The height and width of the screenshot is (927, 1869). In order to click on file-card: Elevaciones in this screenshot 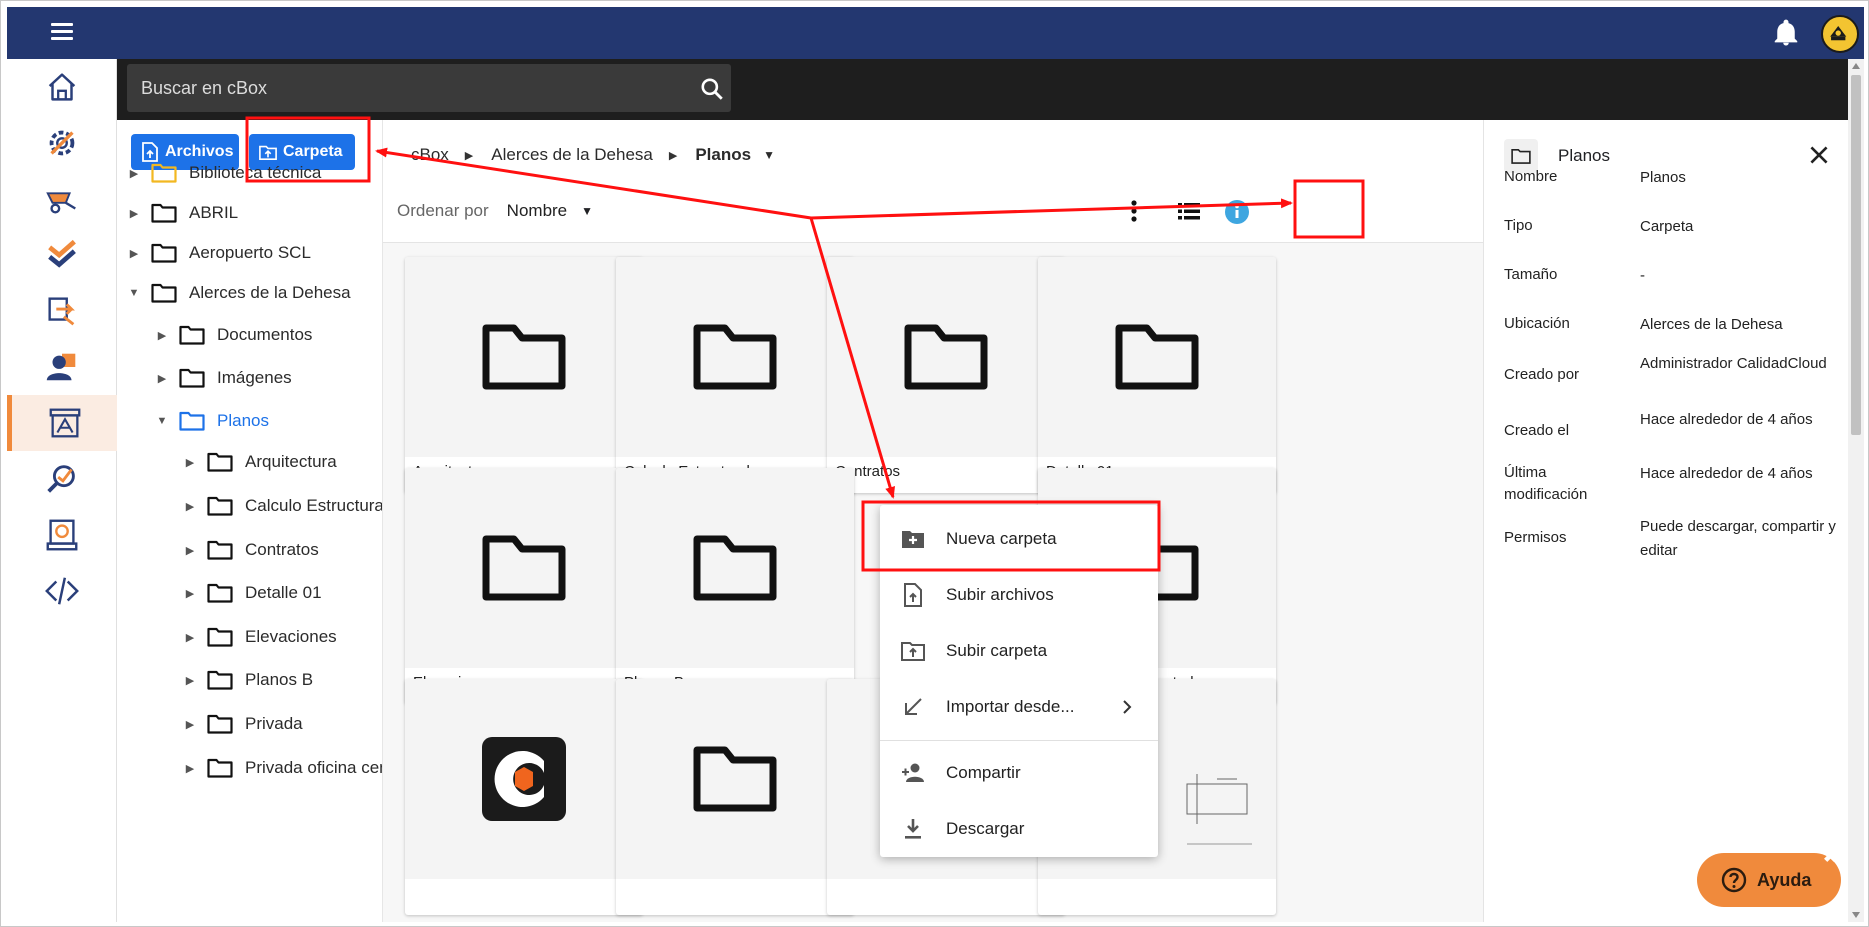, I will do `click(524, 586)`.